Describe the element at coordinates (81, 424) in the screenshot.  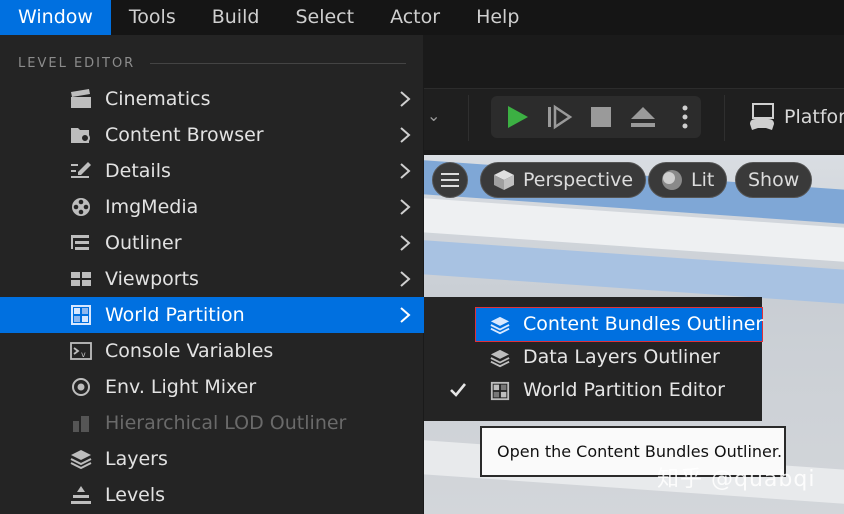
I see `hlod-icon` at that location.